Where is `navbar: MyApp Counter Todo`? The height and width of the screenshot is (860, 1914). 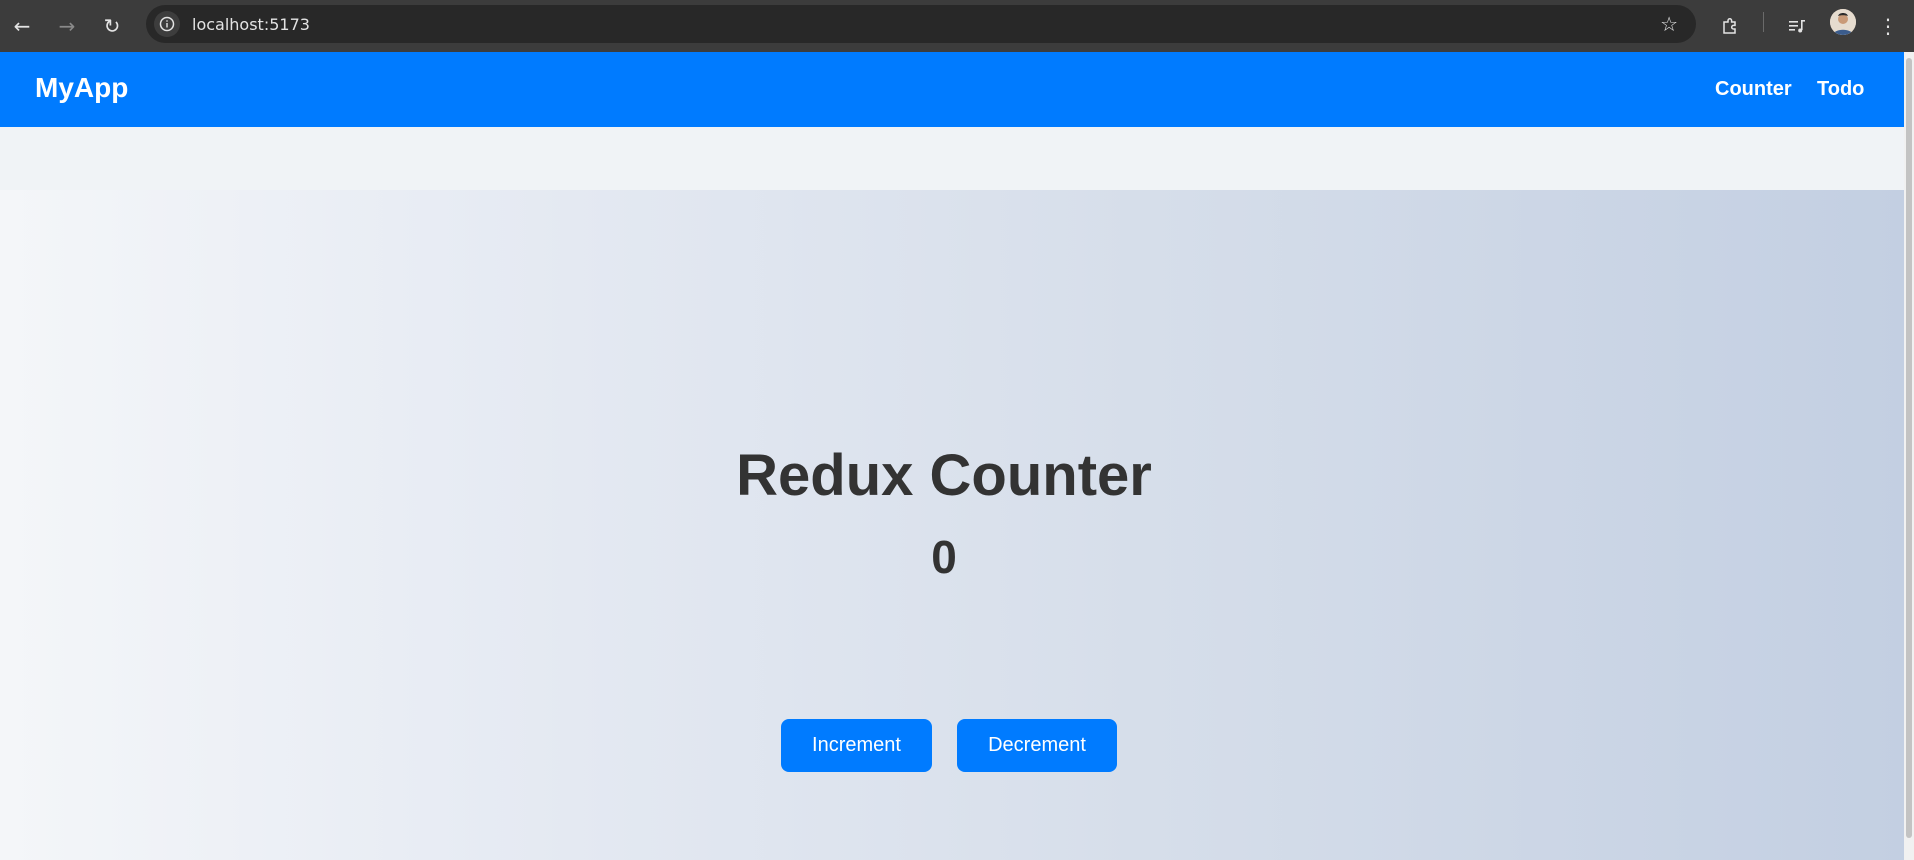 navbar: MyApp Counter Todo is located at coordinates (952, 89).